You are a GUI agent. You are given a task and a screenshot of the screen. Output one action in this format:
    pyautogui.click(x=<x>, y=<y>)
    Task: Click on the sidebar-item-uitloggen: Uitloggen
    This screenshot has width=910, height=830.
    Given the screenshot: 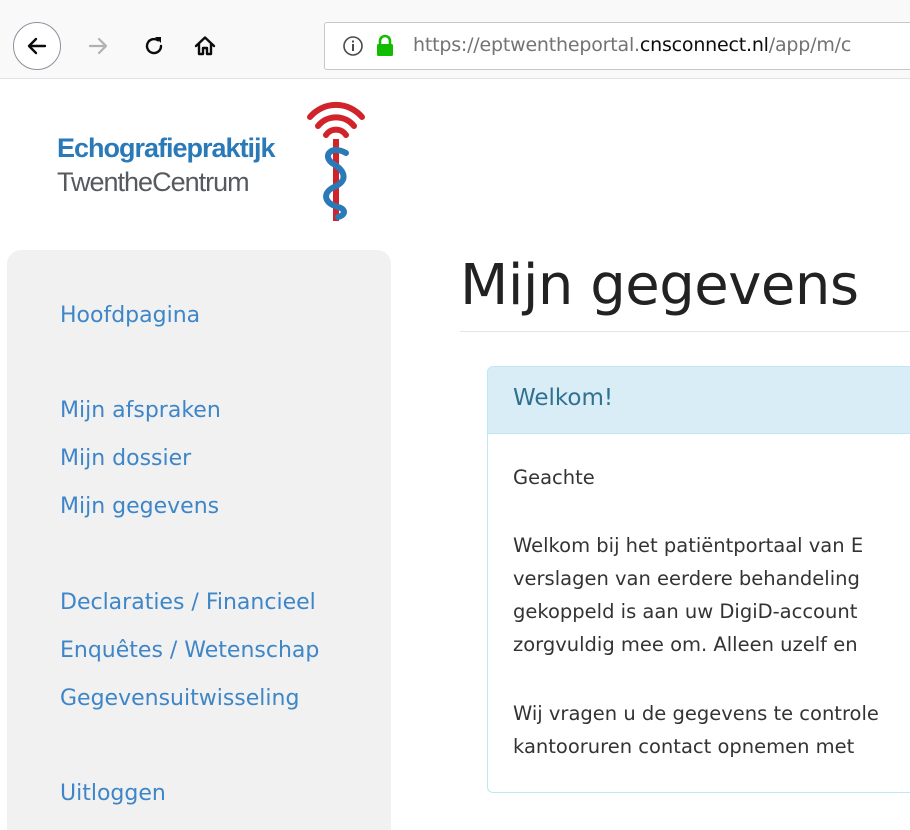 What is the action you would take?
    pyautogui.click(x=113, y=793)
    